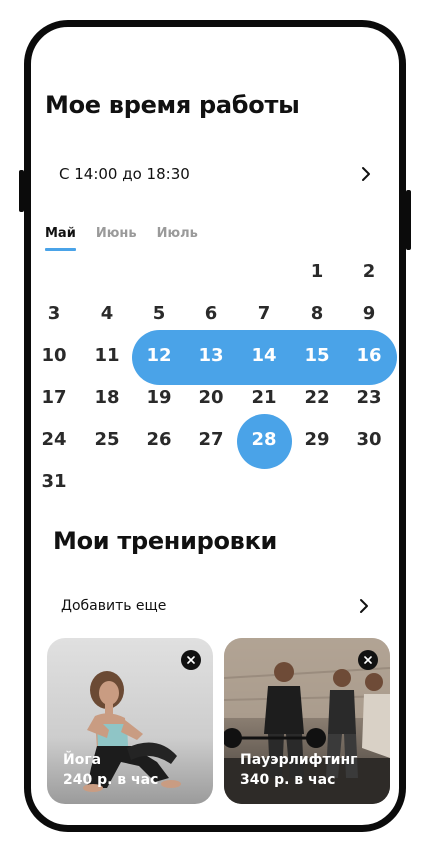 This screenshot has height=862, width=431. Describe the element at coordinates (211, 355) in the screenshot. I see `calendar-day: 13` at that location.